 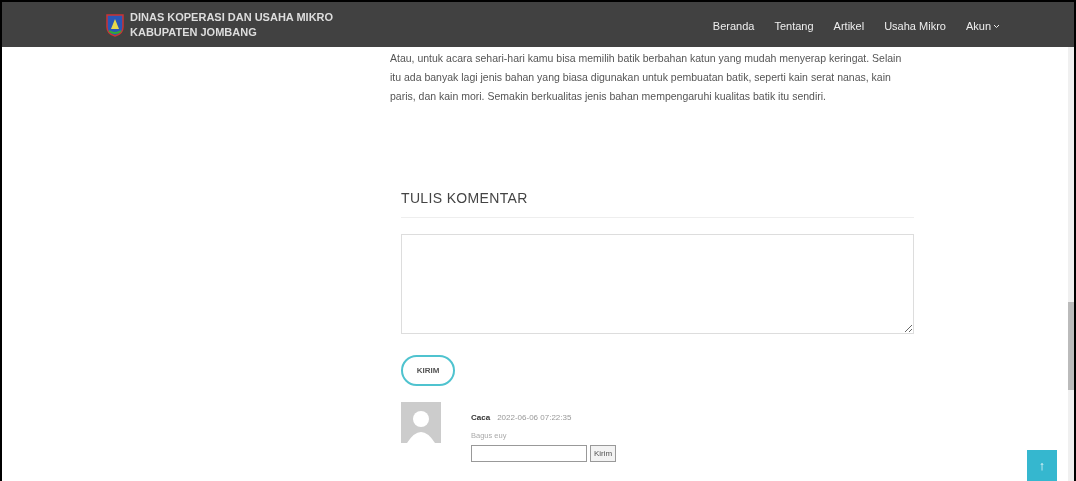 I want to click on site-subtitle: KABUPATEN JOMBANG, so click(x=194, y=32).